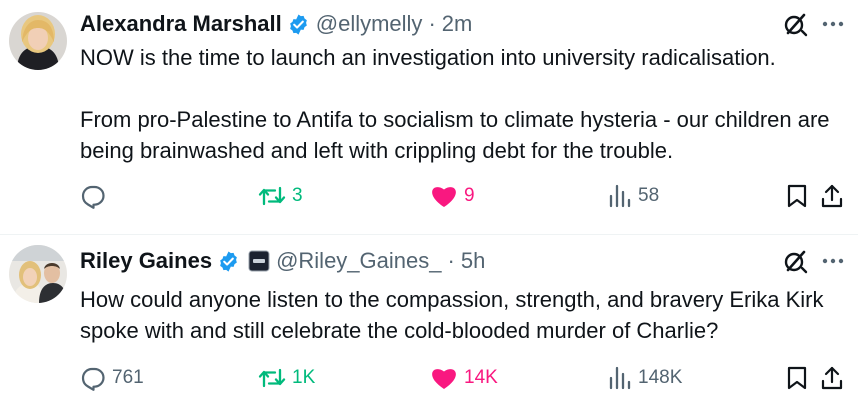  I want to click on like-count: 14K, so click(481, 377).